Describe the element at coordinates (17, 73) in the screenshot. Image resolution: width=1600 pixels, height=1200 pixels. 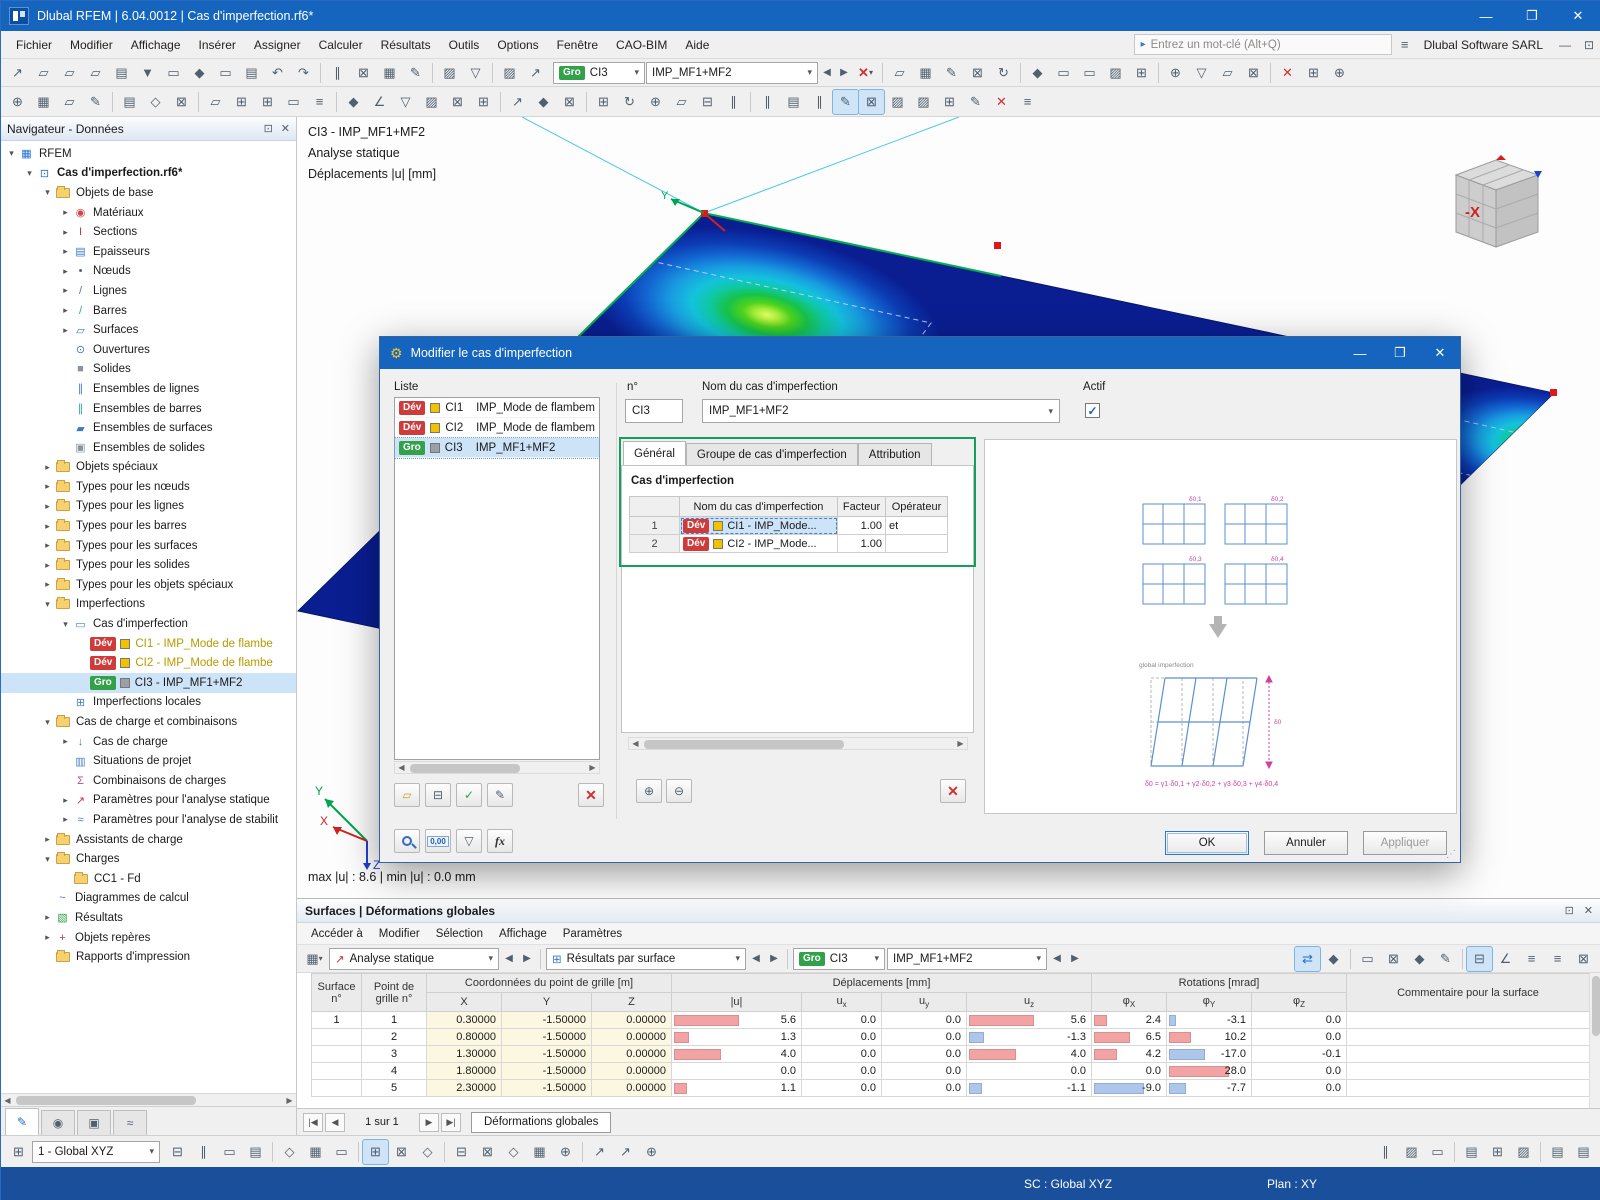
I see `new-model-button: ↗` at that location.